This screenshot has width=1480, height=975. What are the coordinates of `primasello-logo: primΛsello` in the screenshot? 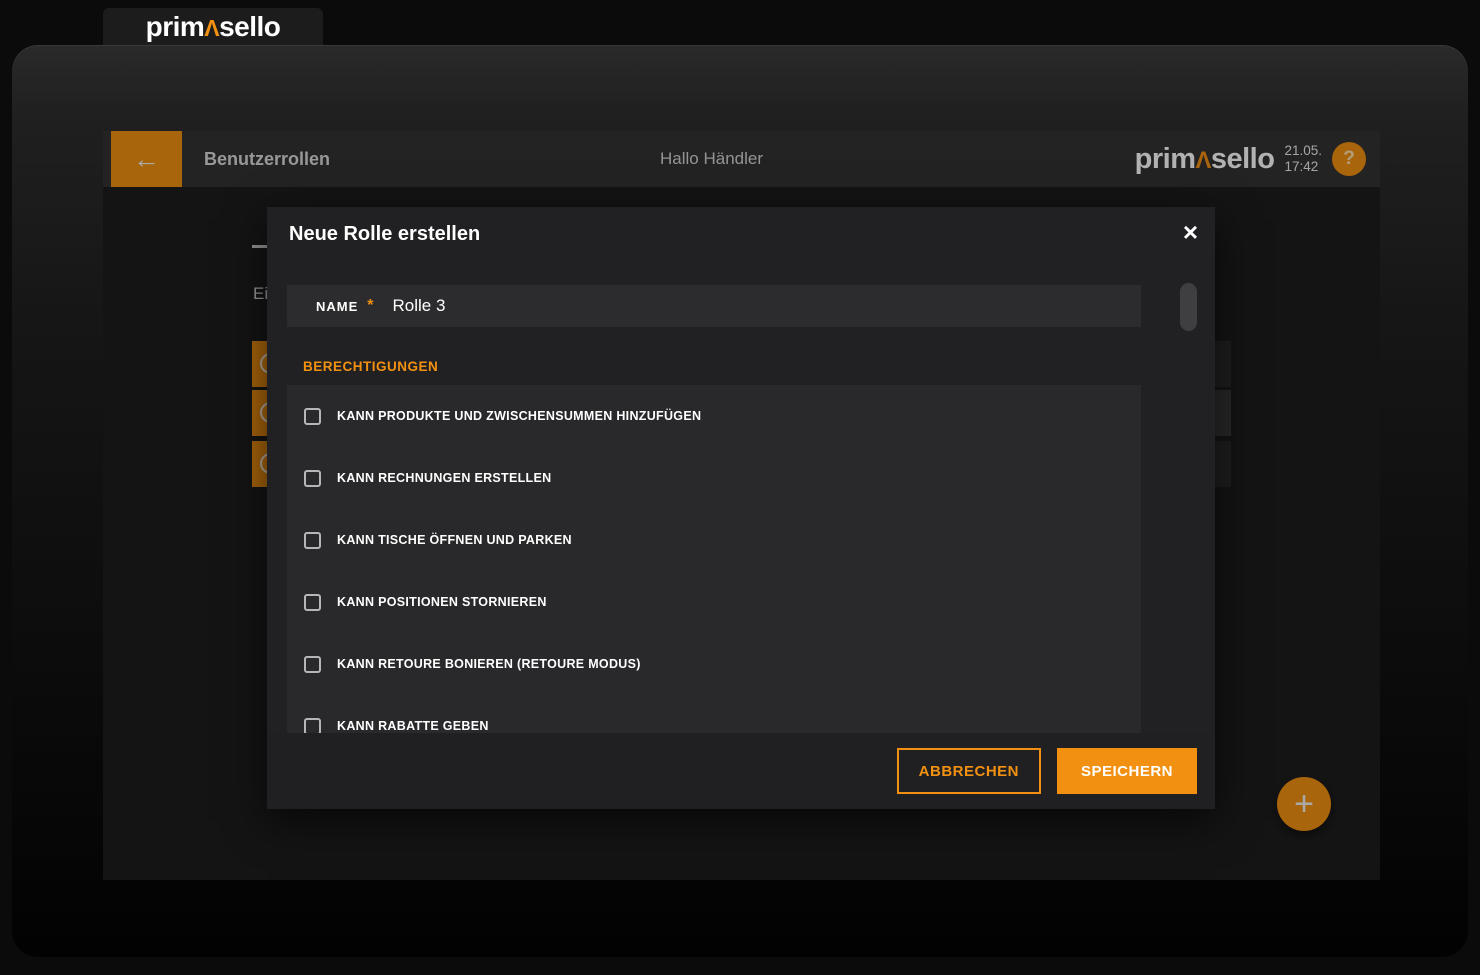 It's located at (213, 26).